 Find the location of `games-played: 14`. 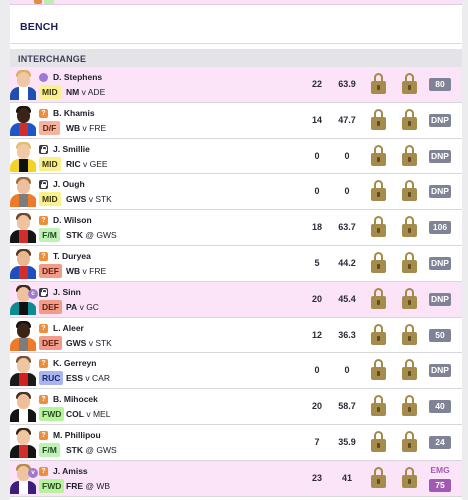

games-played: 14 is located at coordinates (316, 119).